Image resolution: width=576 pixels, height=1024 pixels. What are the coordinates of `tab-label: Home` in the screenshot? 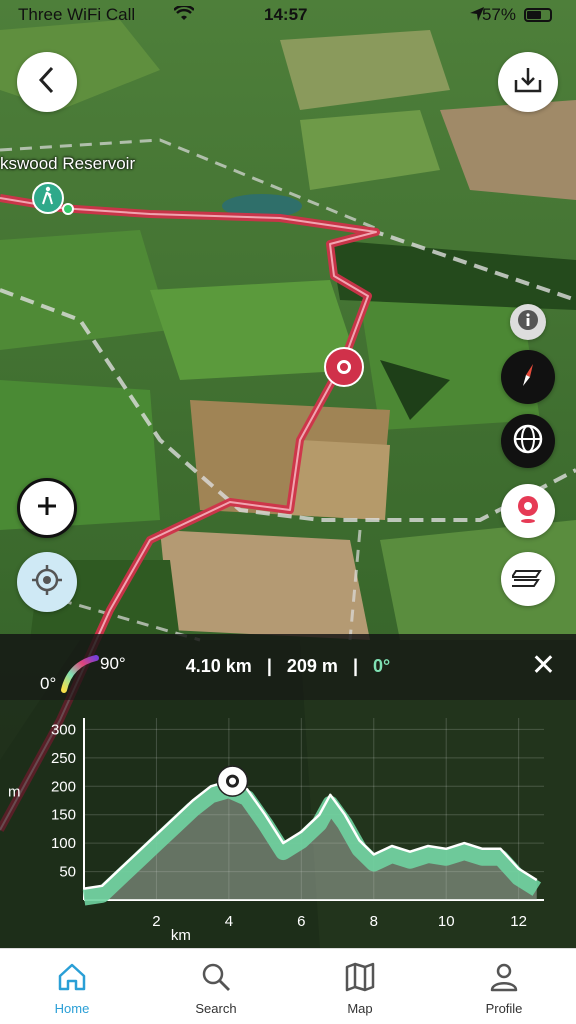 It's located at (72, 1008).